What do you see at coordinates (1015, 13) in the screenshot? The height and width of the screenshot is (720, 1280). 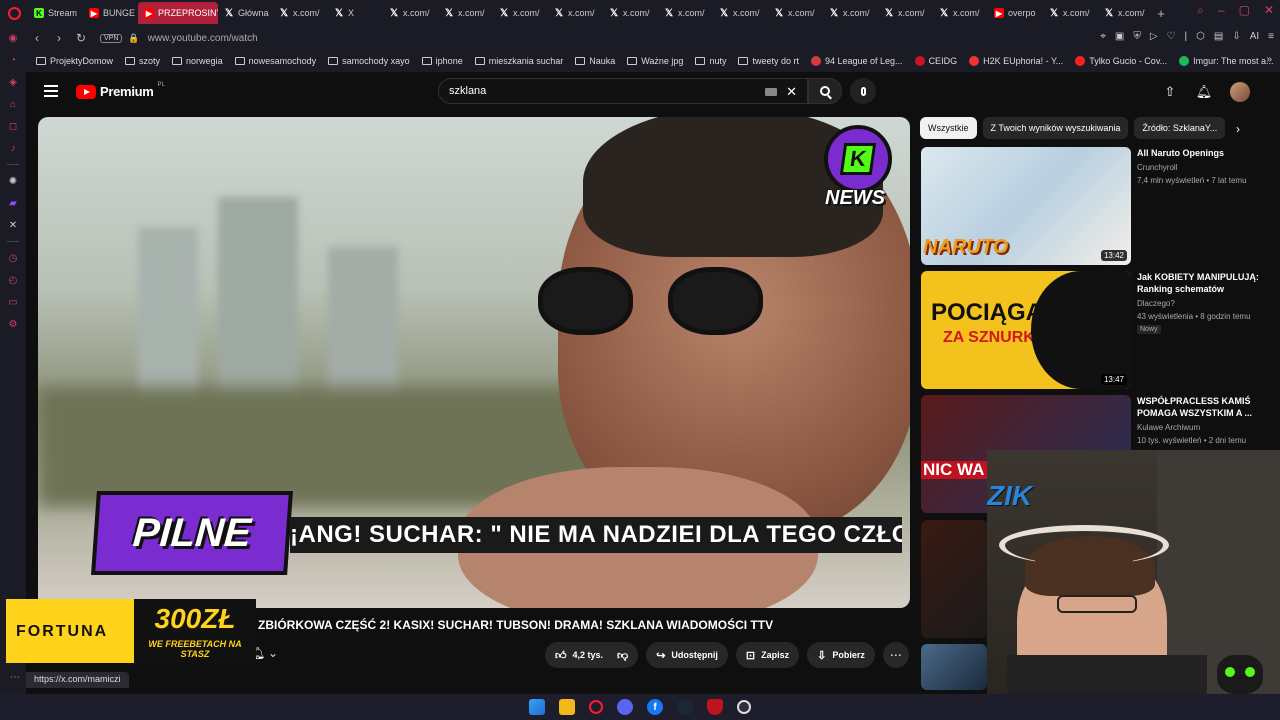 I see `tab-17: ▶ overpo` at bounding box center [1015, 13].